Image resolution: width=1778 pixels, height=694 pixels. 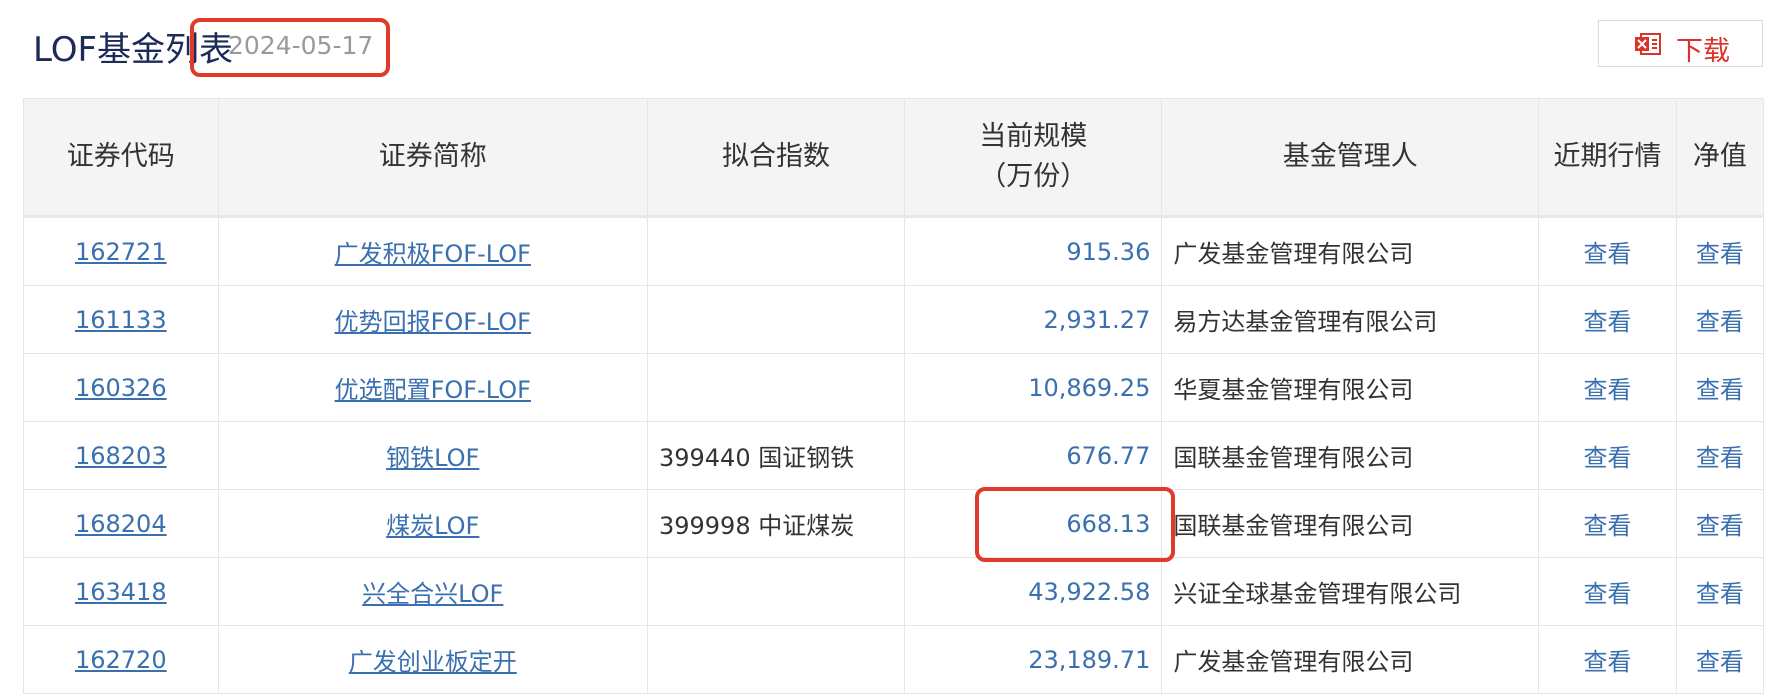 I want to click on fund-scale: 10,869.25, so click(x=1033, y=387).